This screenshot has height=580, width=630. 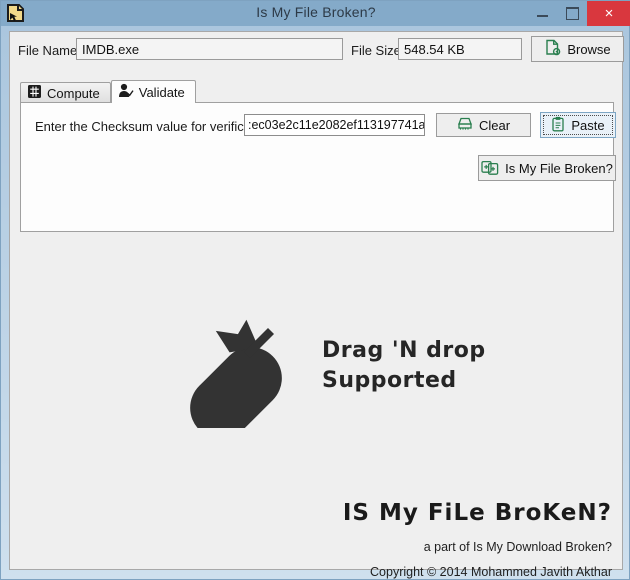 I want to click on tab-compute: Compute, so click(x=65, y=92).